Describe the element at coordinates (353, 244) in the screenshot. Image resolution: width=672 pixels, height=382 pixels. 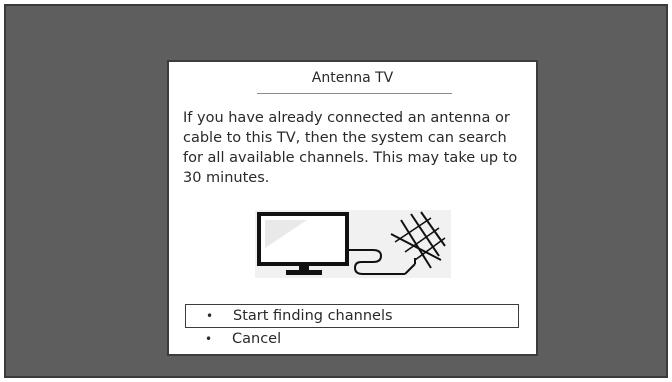
I see `antenna-illustration` at that location.